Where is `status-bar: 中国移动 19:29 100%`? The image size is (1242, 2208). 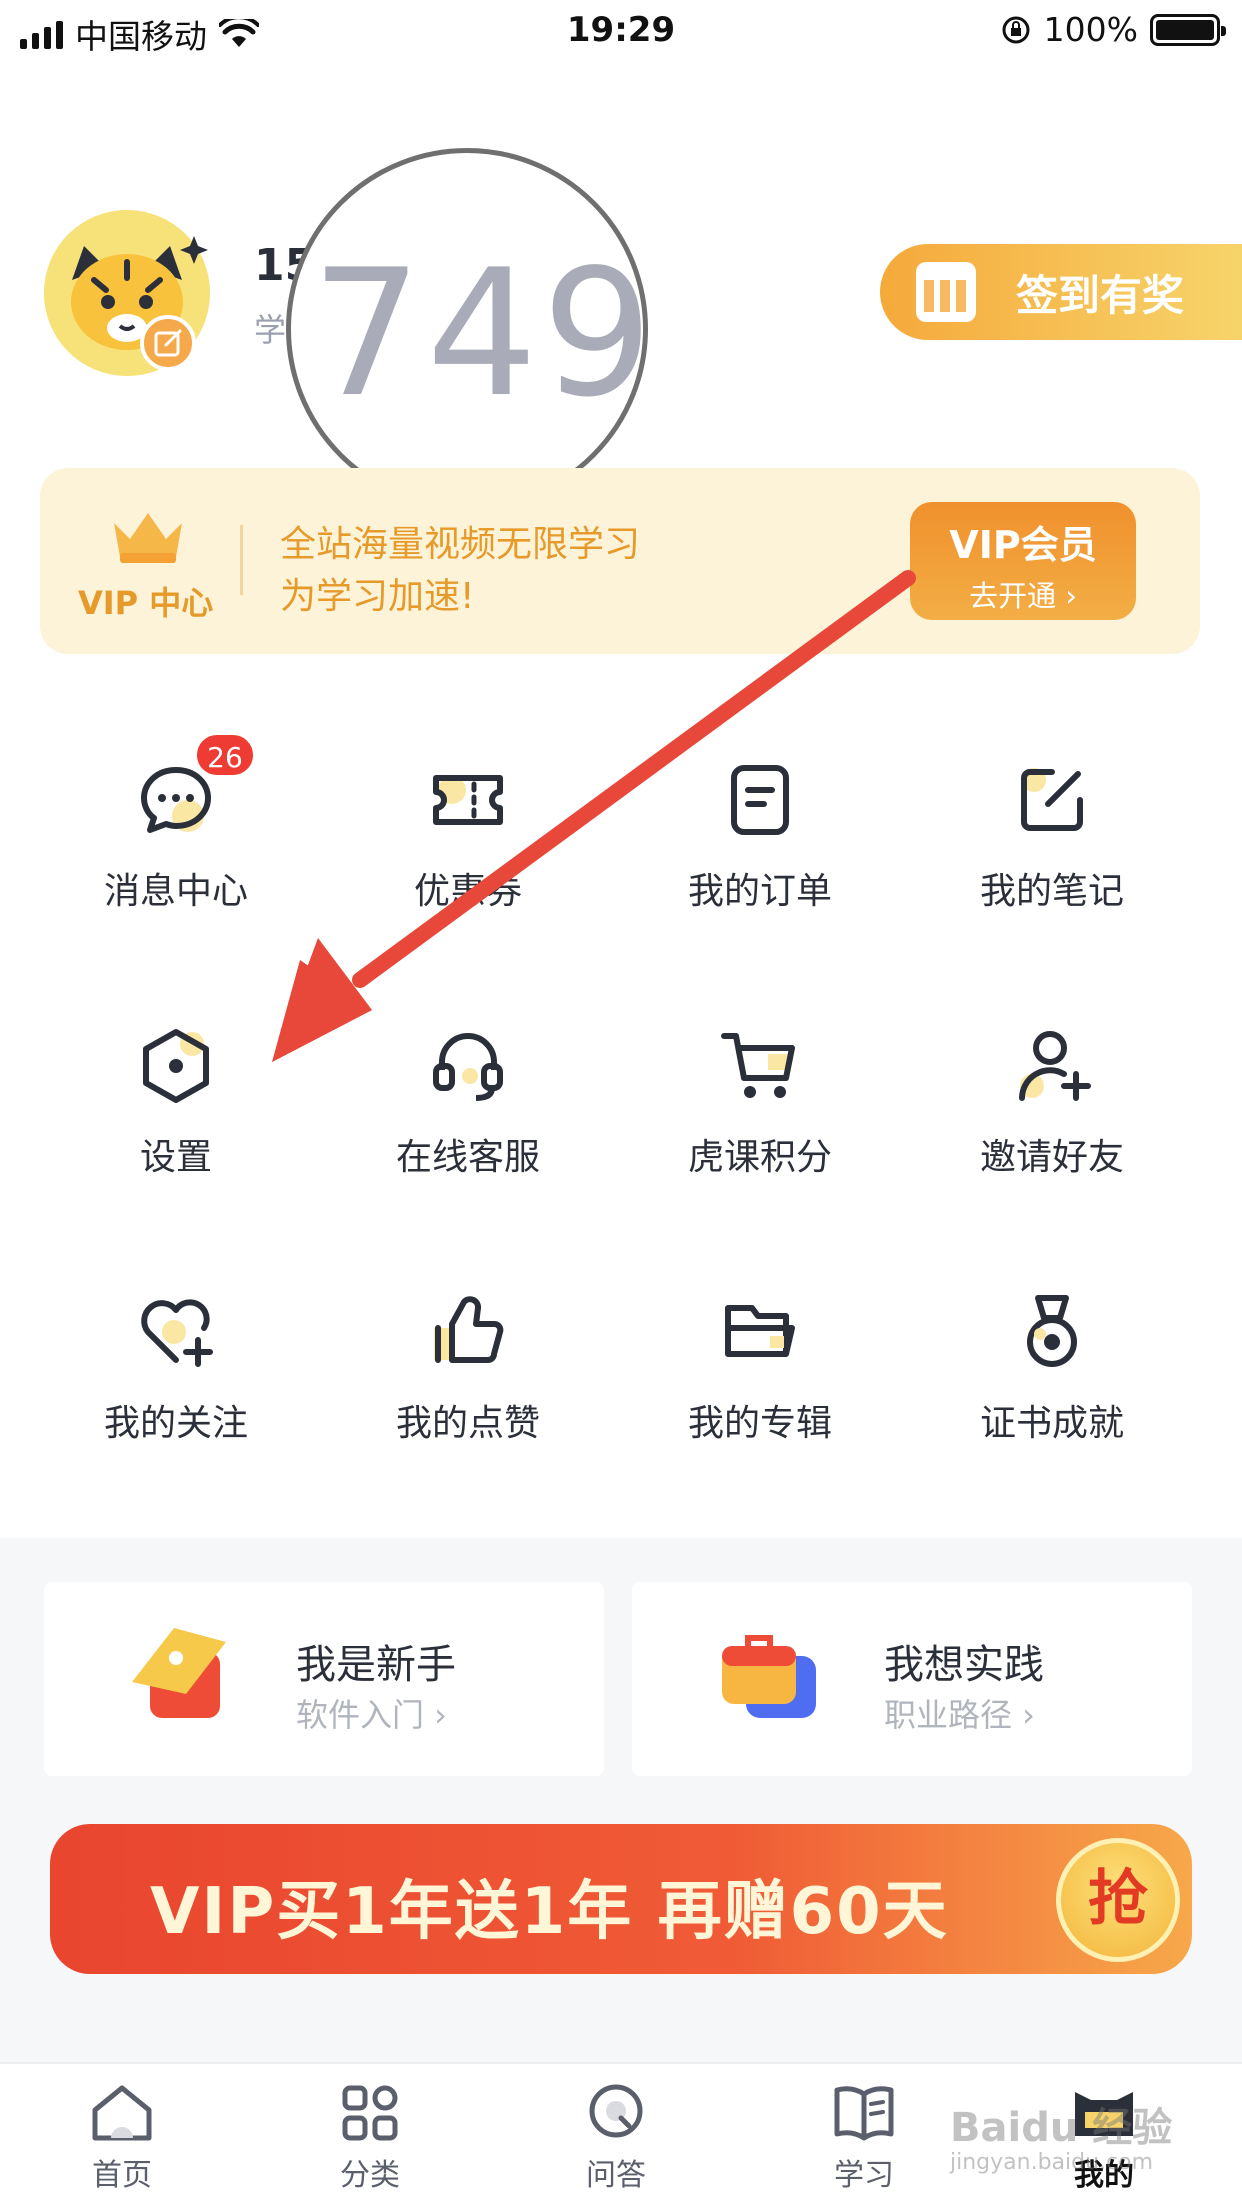
status-bar: 中国移动 19:29 100% is located at coordinates (621, 32).